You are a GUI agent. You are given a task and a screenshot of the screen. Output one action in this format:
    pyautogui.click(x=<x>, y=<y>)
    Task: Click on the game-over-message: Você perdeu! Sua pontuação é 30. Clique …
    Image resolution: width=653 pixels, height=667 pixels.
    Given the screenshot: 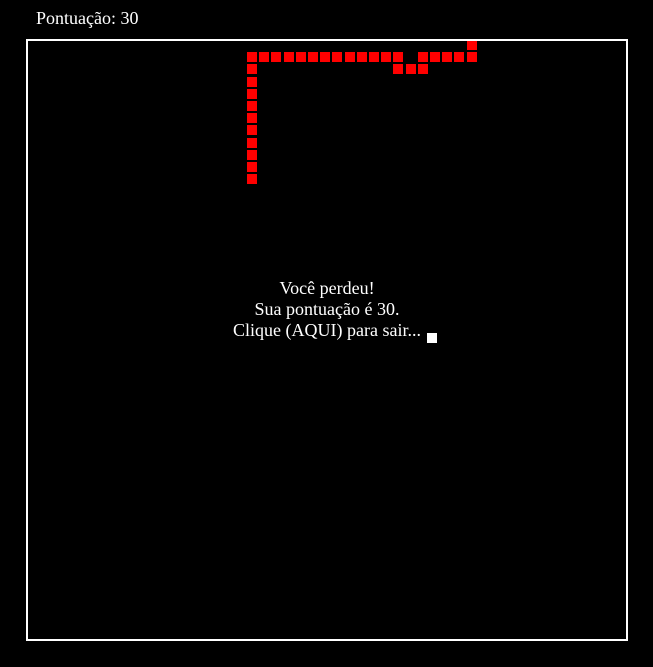 What is the action you would take?
    pyautogui.click(x=327, y=309)
    